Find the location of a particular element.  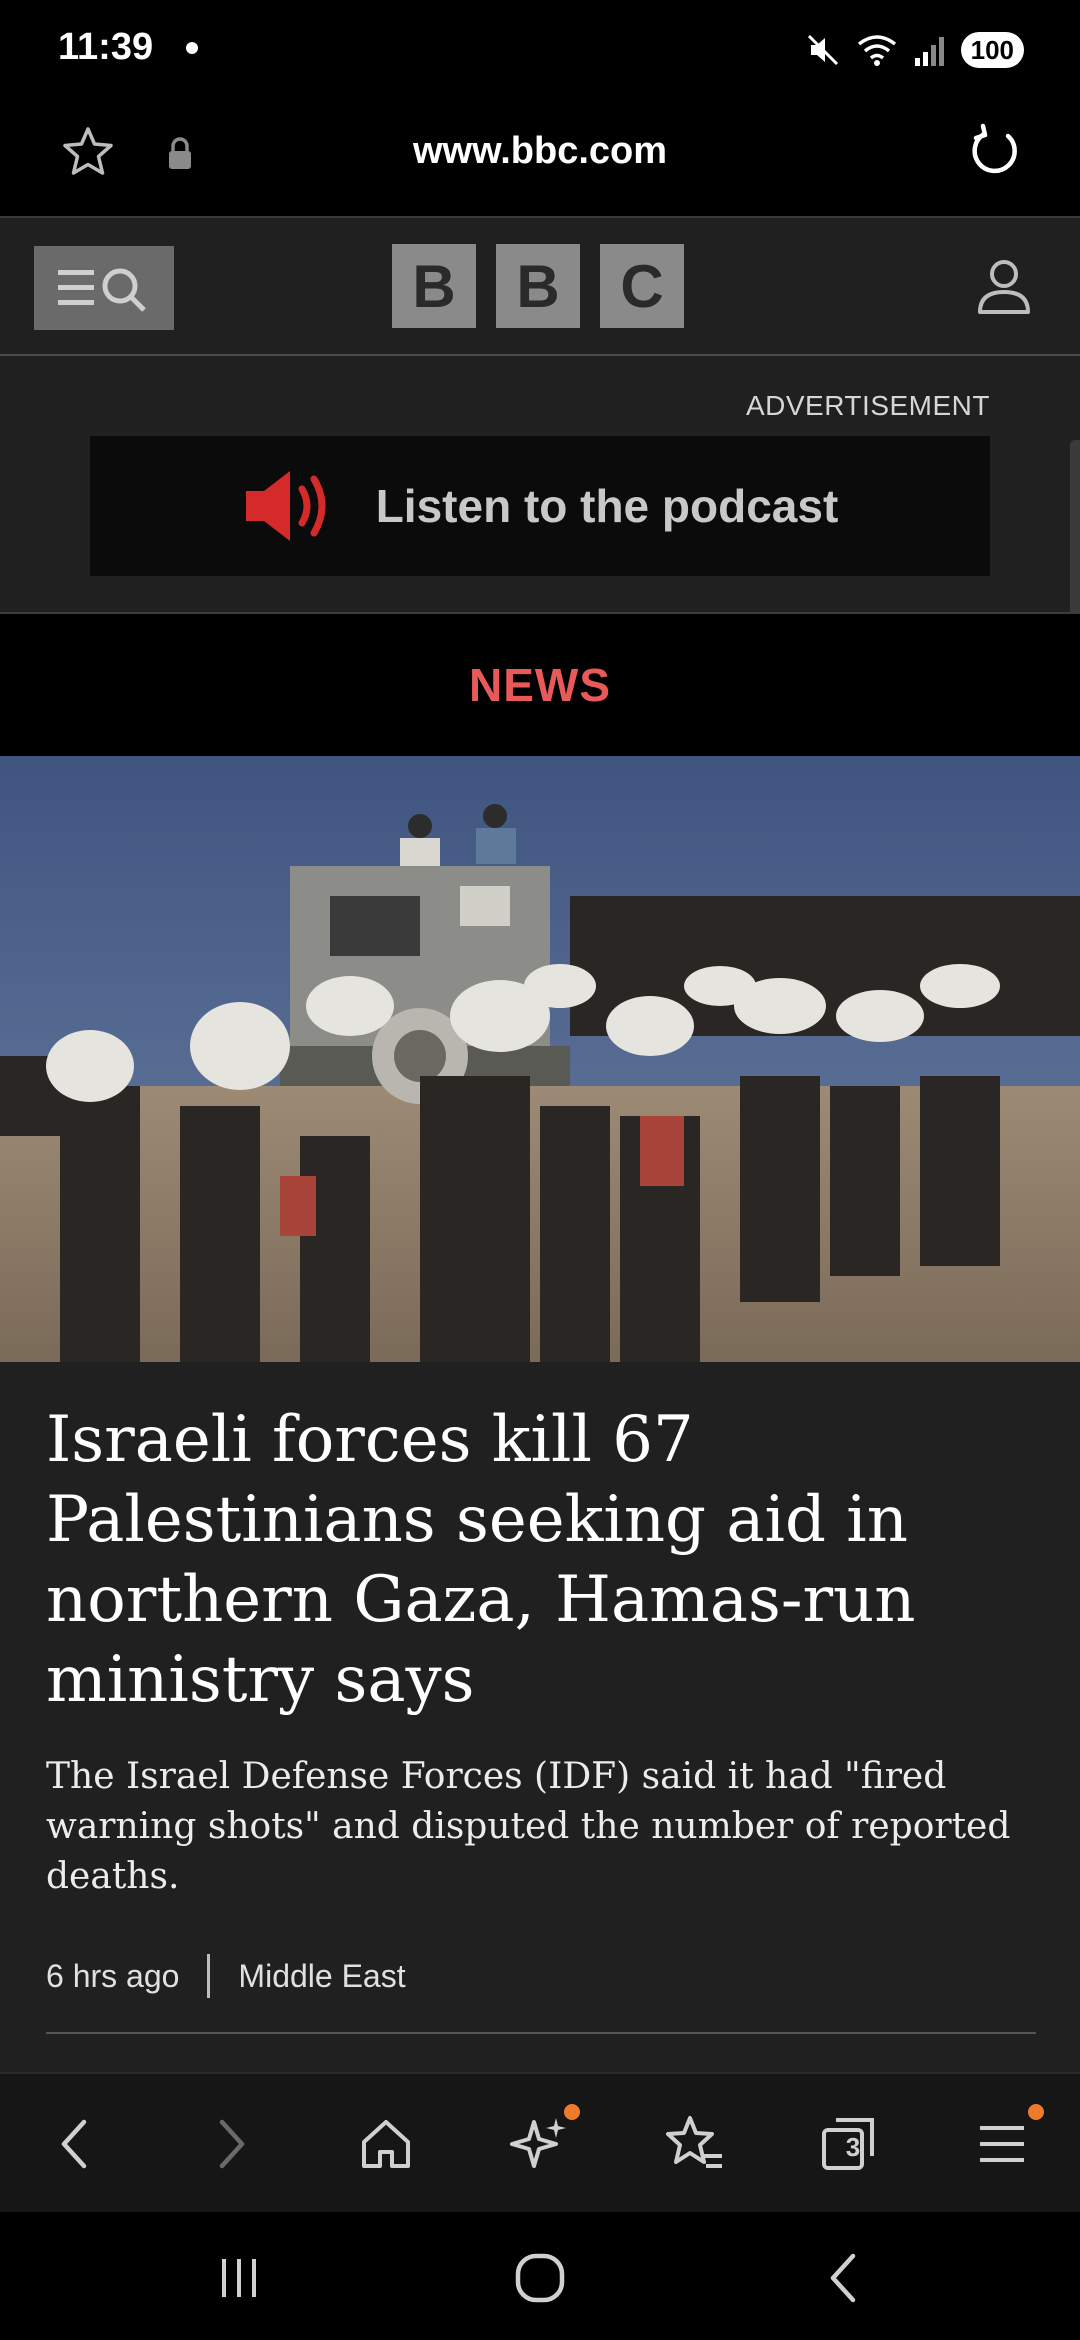

news-section-bar: NEWS is located at coordinates (540, 685).